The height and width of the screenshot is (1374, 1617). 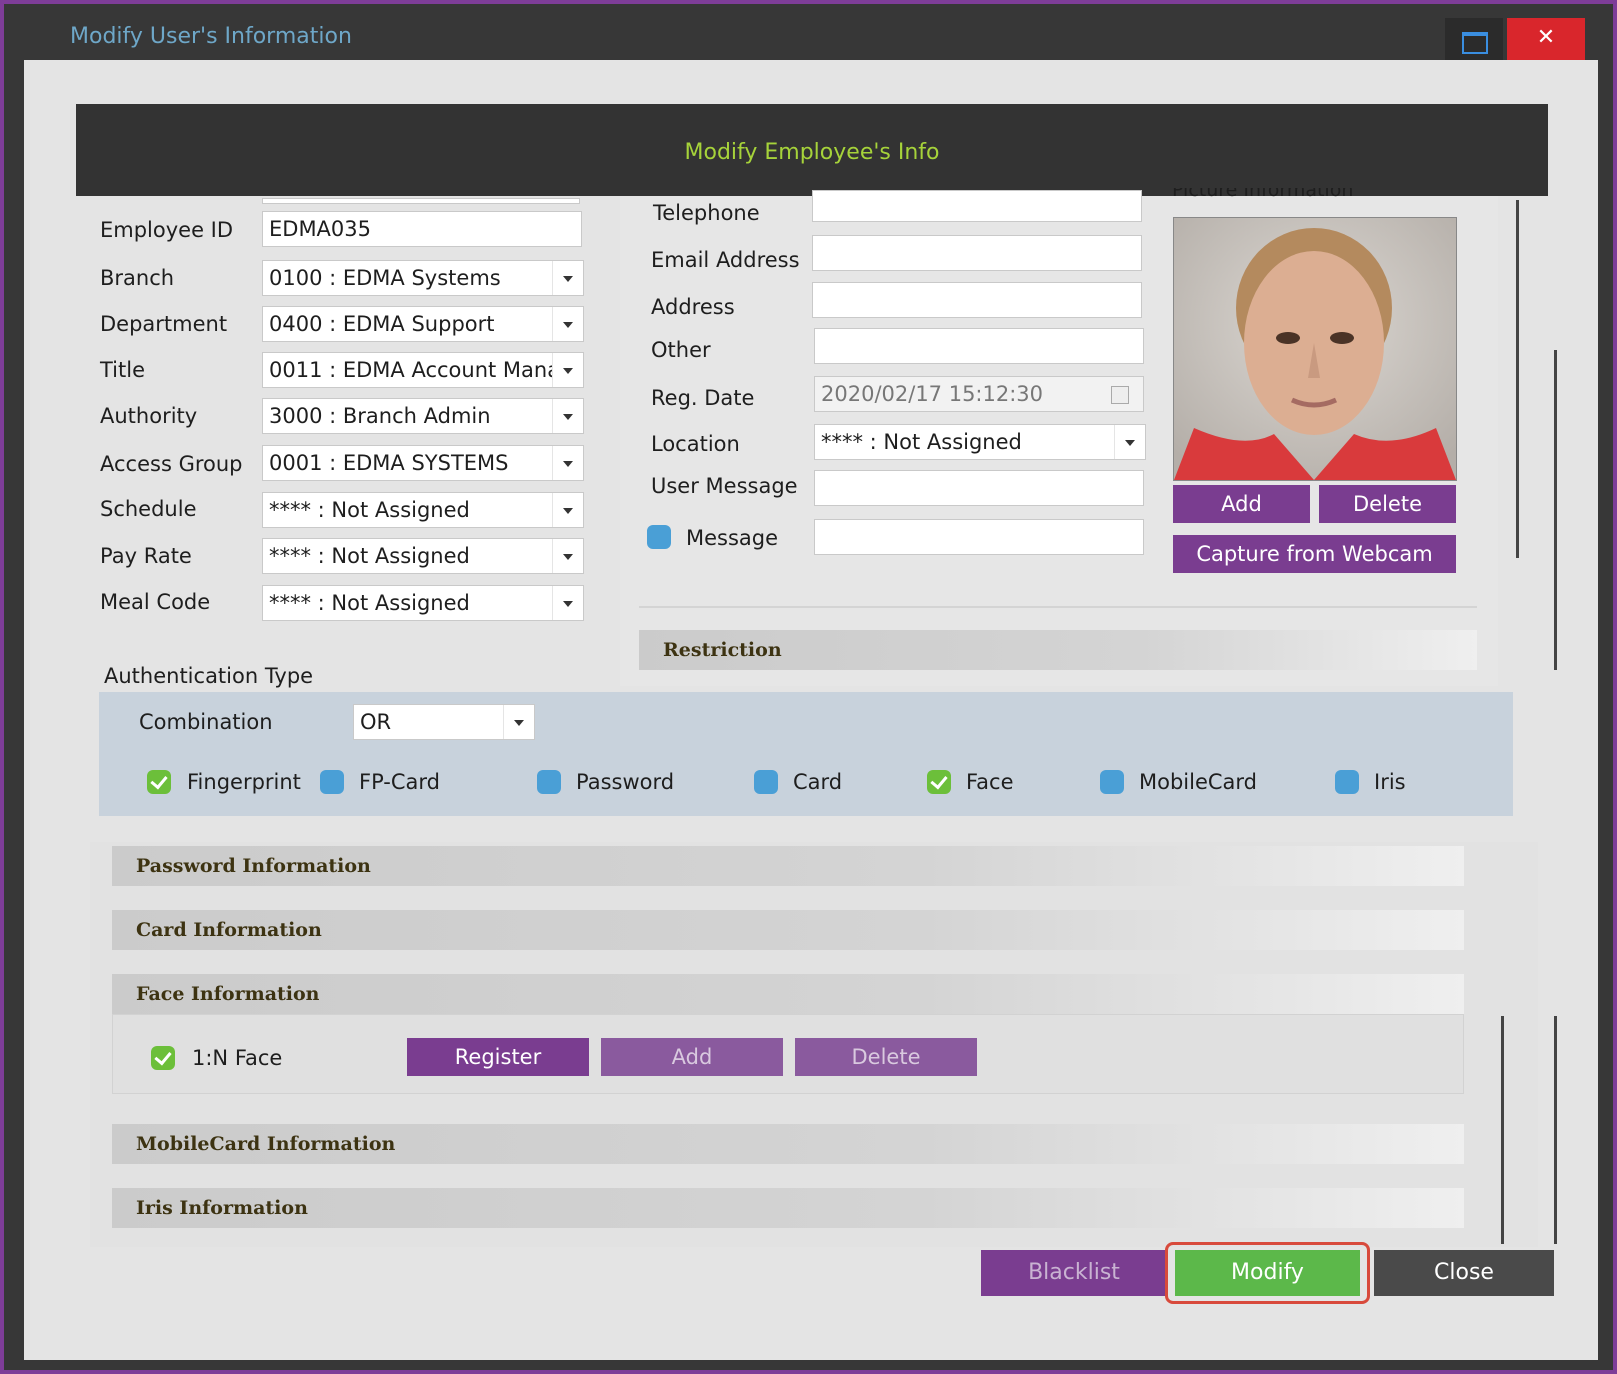 What do you see at coordinates (399, 782) in the screenshot?
I see `fp-card-label: FP-Card` at bounding box center [399, 782].